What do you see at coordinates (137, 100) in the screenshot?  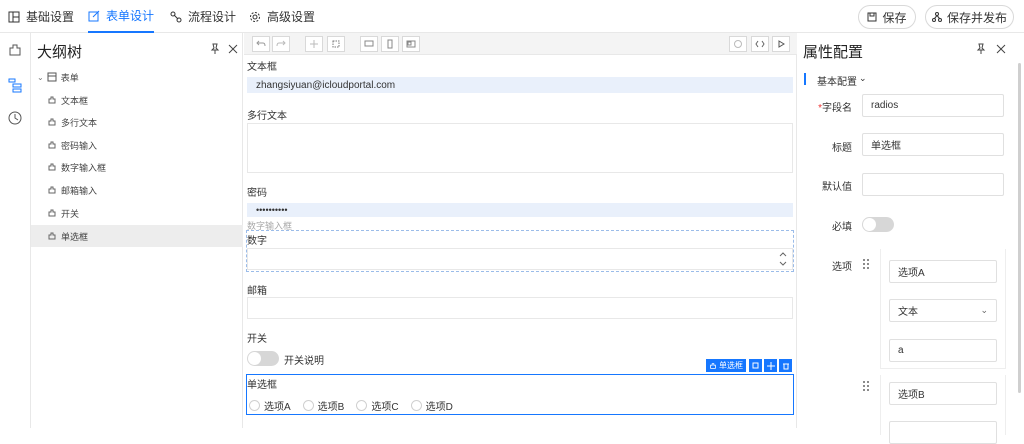 I see `tree-item: 文本框` at bounding box center [137, 100].